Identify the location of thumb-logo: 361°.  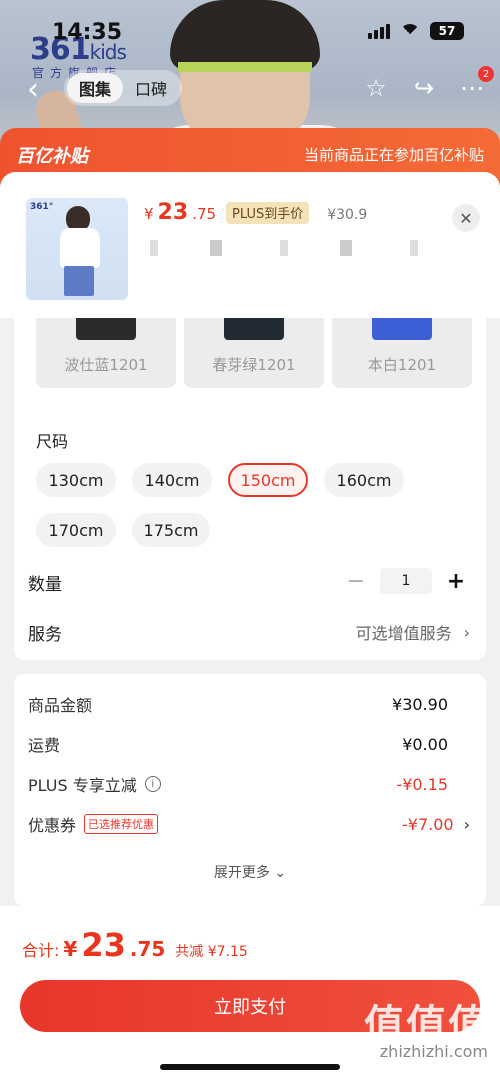
(42, 207).